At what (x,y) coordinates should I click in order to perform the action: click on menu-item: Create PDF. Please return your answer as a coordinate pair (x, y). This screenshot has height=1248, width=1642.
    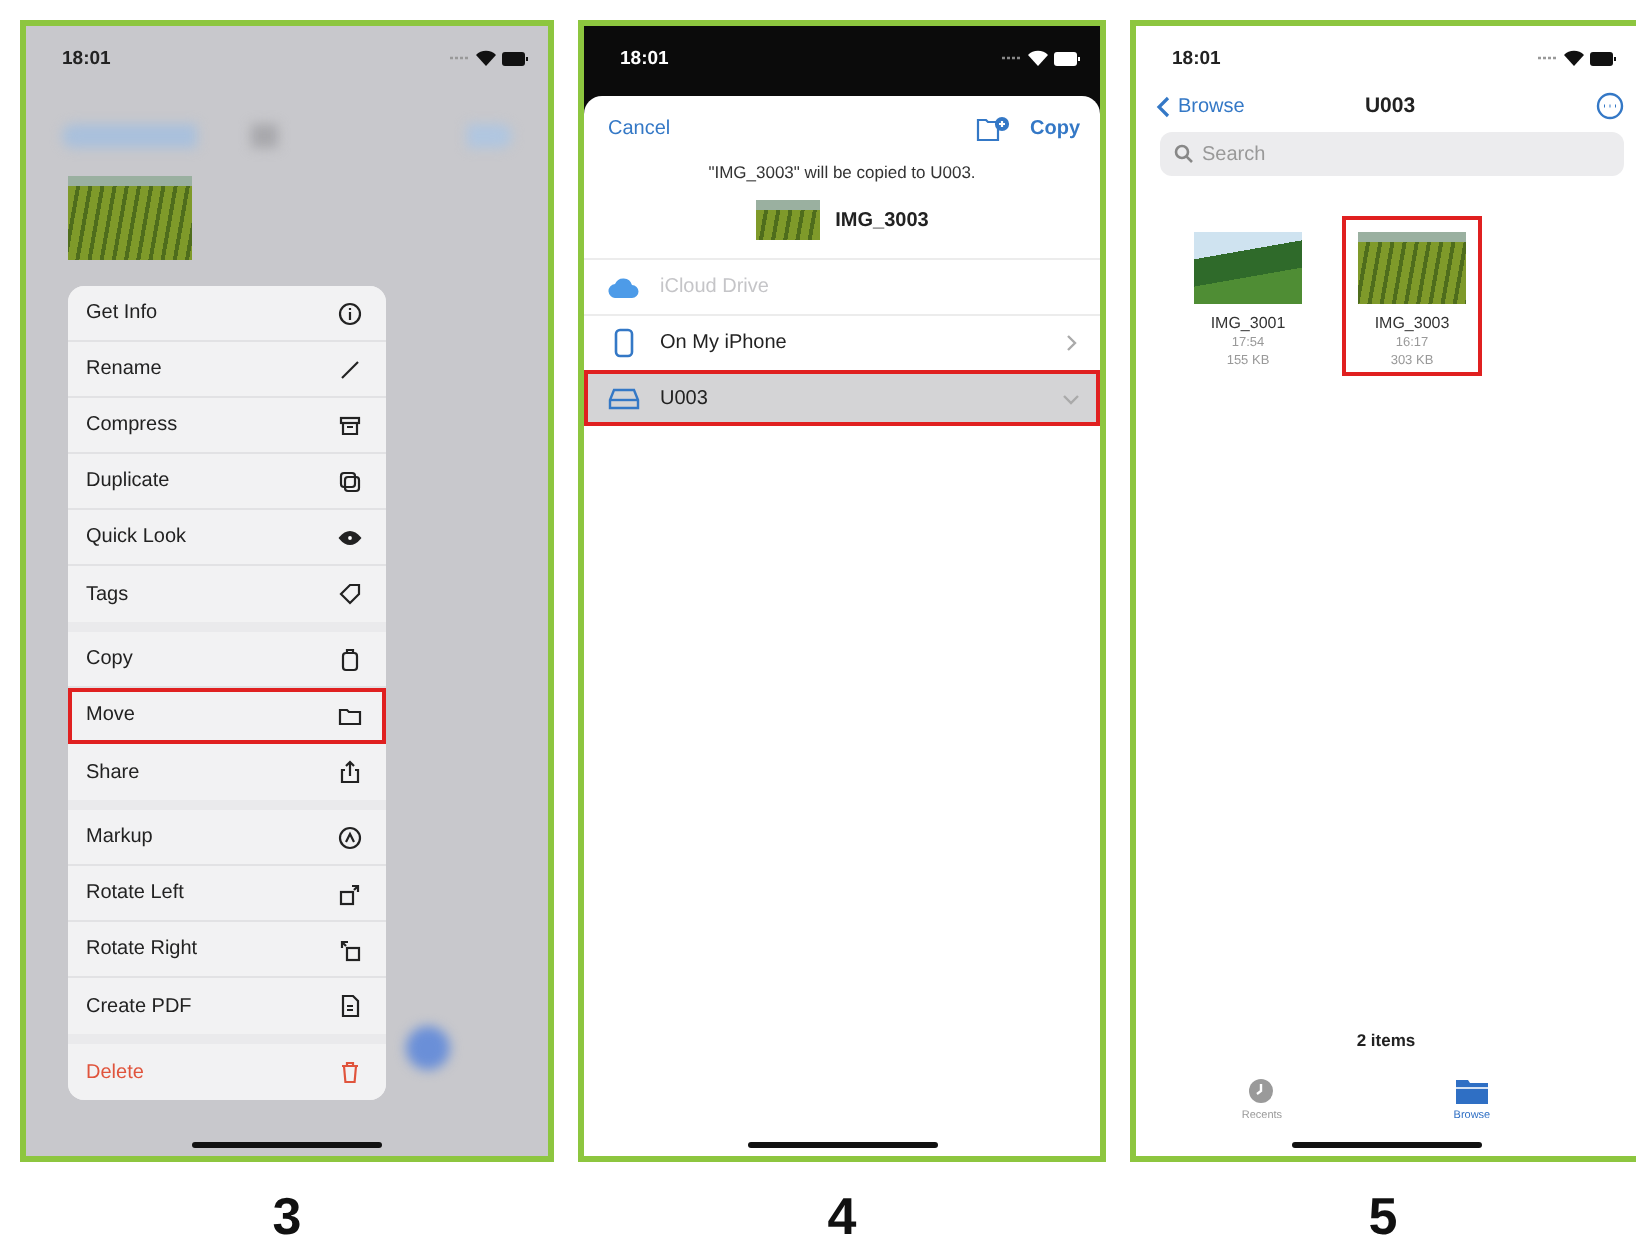
    Looking at the image, I should click on (227, 1006).